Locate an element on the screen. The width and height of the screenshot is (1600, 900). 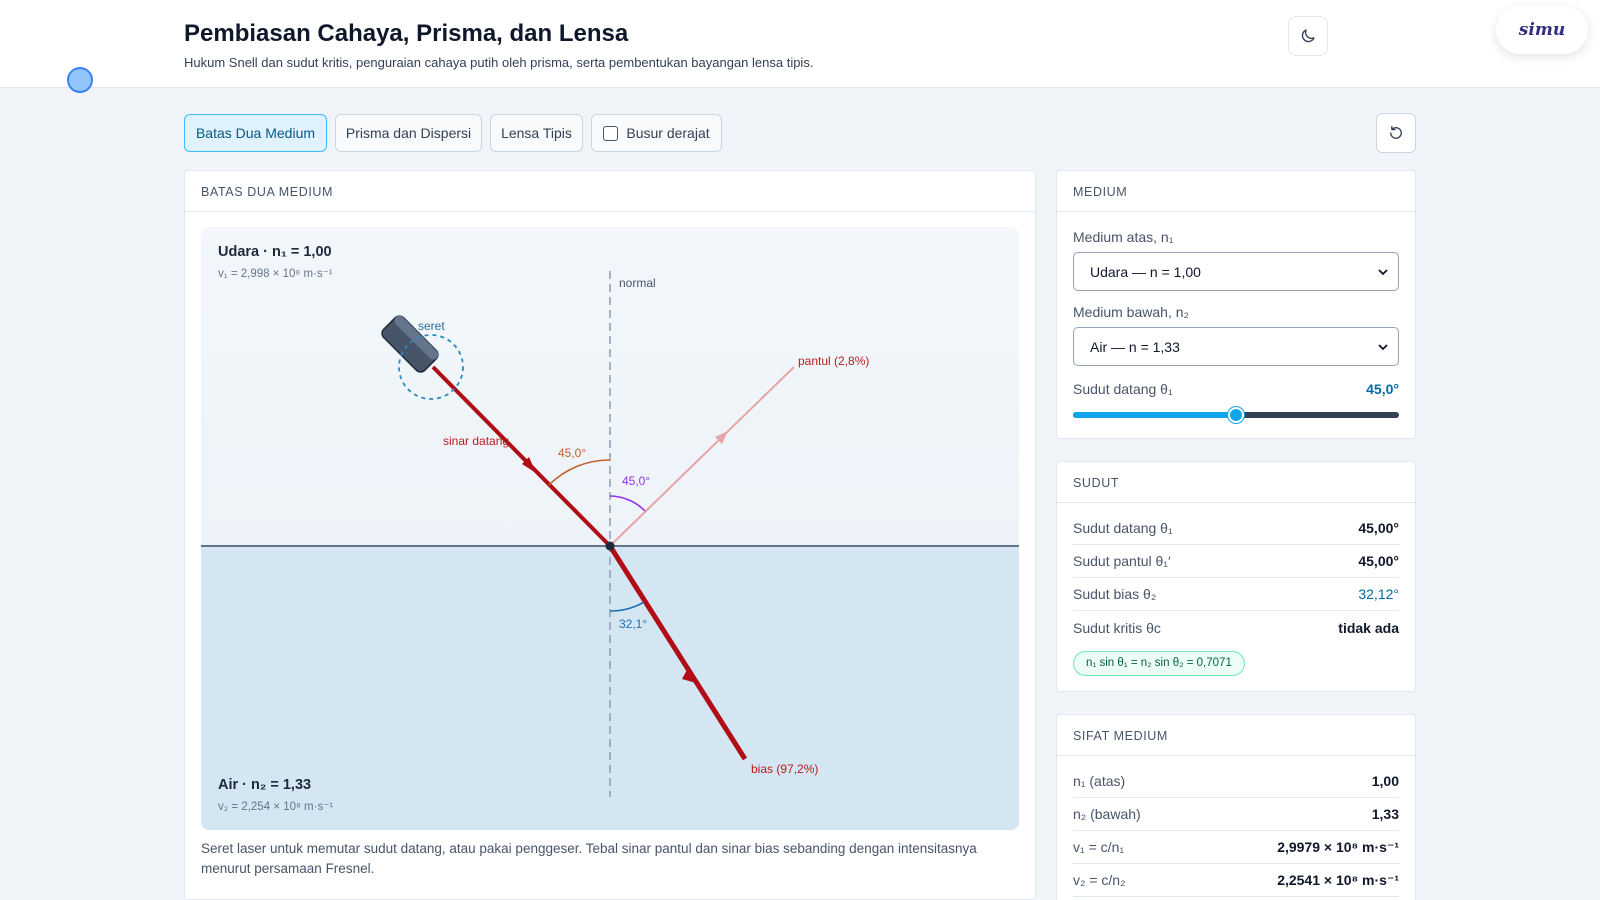
angle-row-value: tidak ada is located at coordinates (1368, 627).